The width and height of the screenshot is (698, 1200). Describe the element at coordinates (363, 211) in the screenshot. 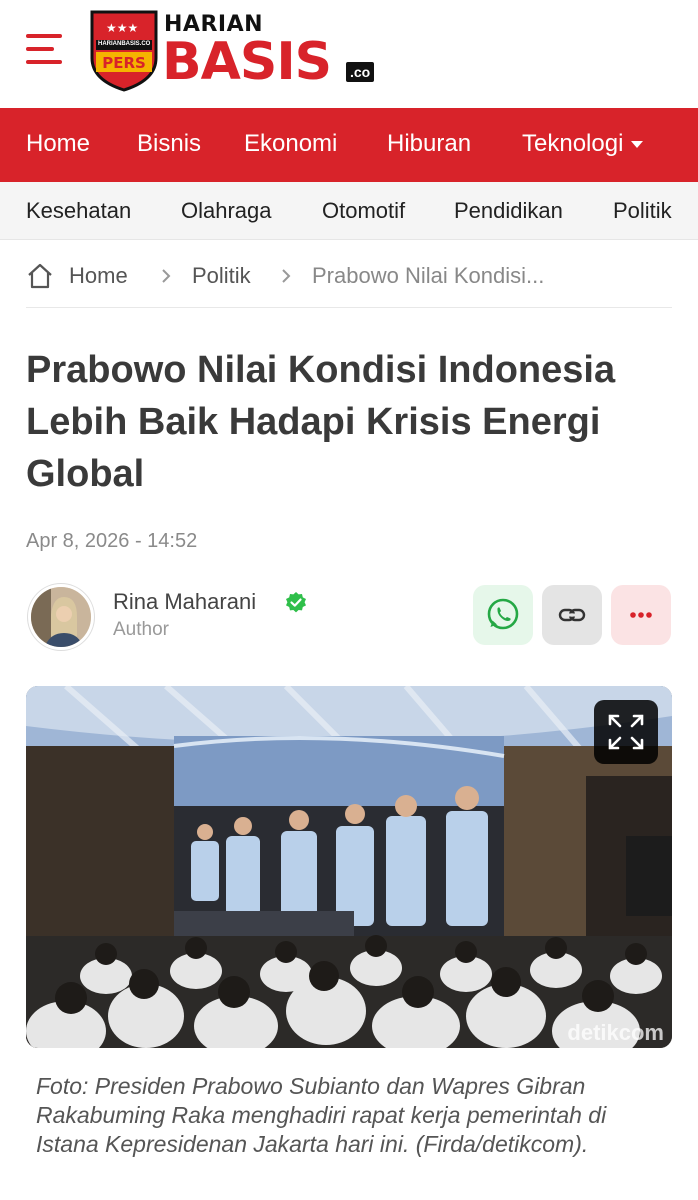

I see `subnav-item-otomotif: Otomotif` at that location.